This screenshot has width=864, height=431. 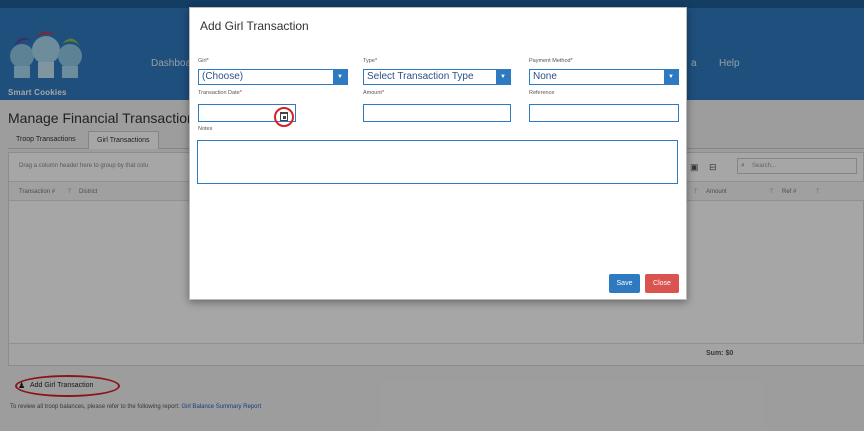 I want to click on amount-label: Amount*, so click(x=374, y=93).